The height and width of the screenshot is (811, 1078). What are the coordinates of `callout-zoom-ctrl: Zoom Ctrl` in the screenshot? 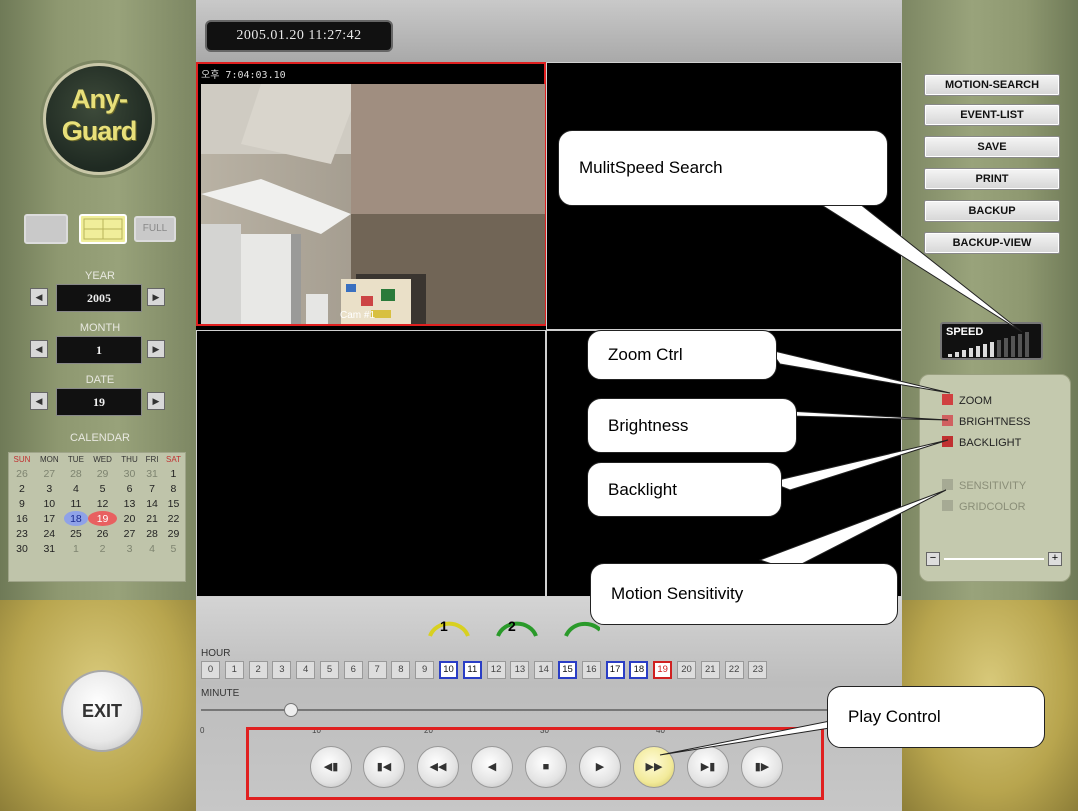 It's located at (682, 355).